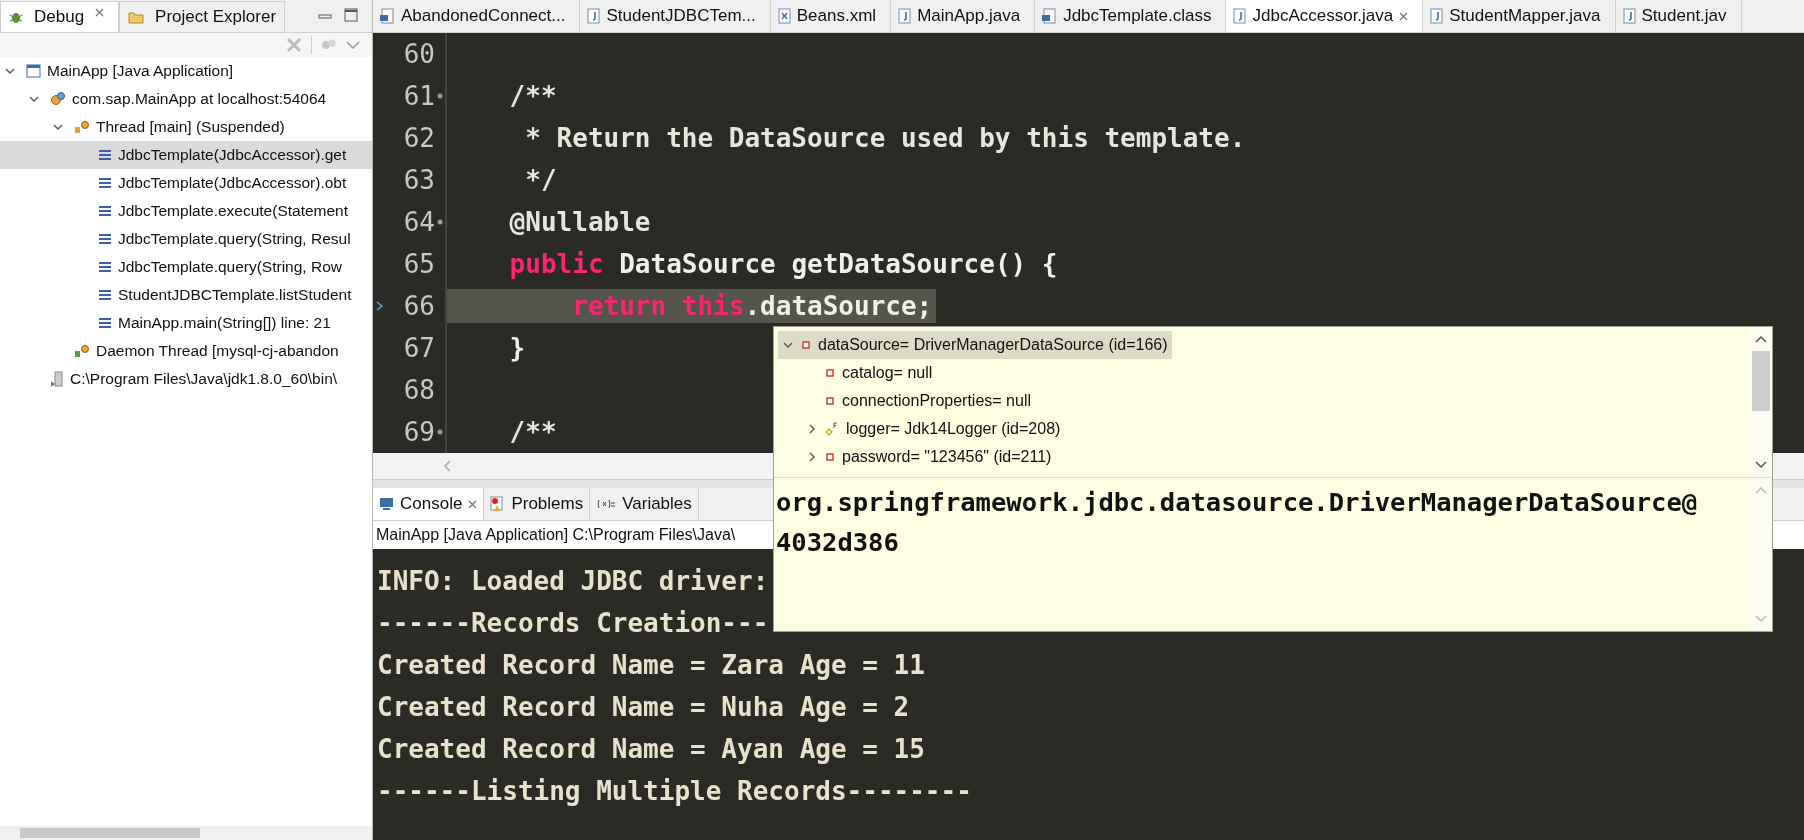 This screenshot has height=840, width=1804. I want to click on variable-item: catalog= null, so click(869, 373).